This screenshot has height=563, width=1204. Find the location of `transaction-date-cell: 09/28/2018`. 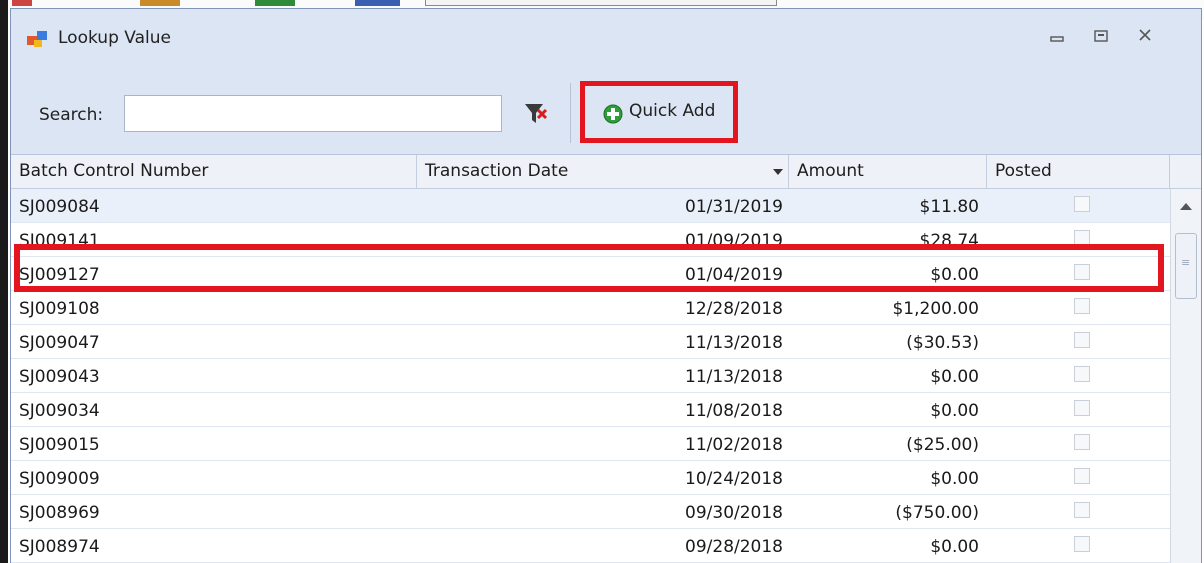

transaction-date-cell: 09/28/2018 is located at coordinates (734, 547).